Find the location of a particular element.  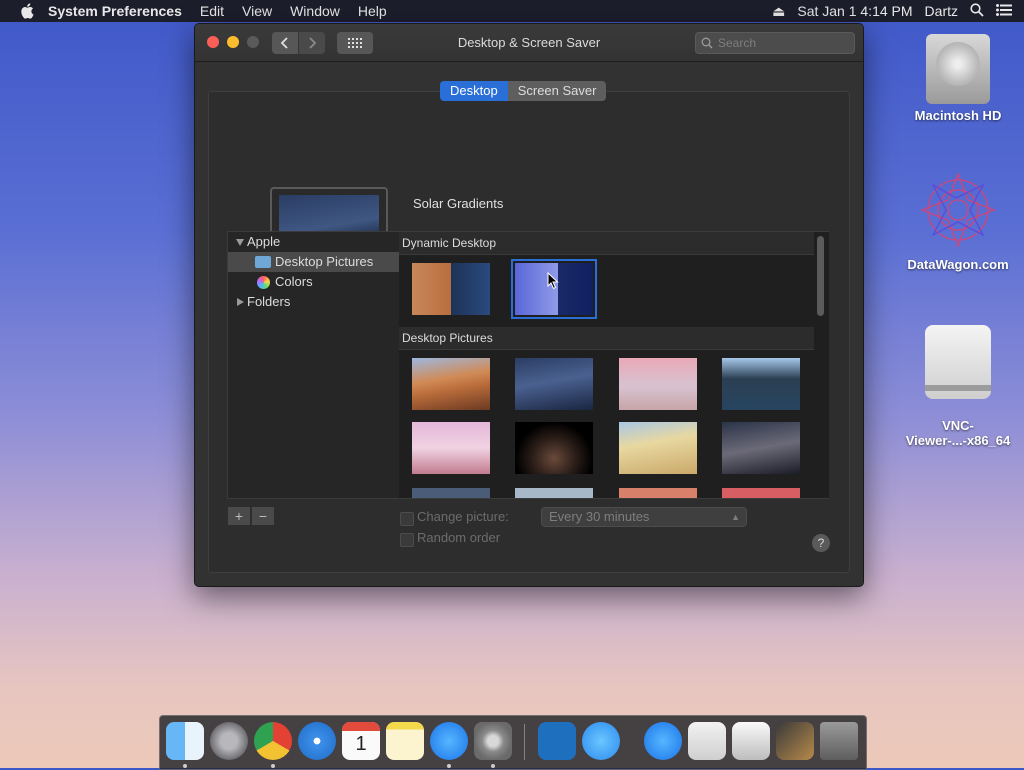

dock-screenshot is located at coordinates (751, 741).